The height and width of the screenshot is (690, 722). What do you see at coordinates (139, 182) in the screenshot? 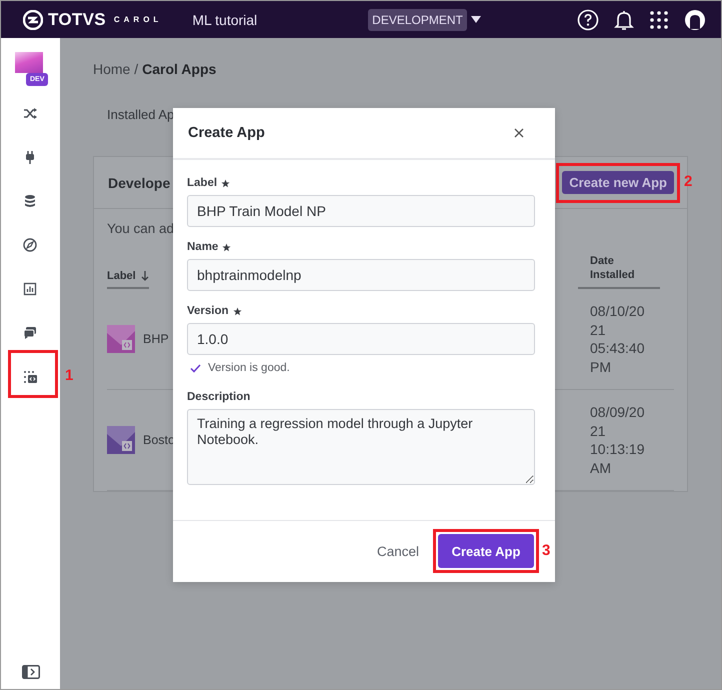
I see `card-title: Develope` at bounding box center [139, 182].